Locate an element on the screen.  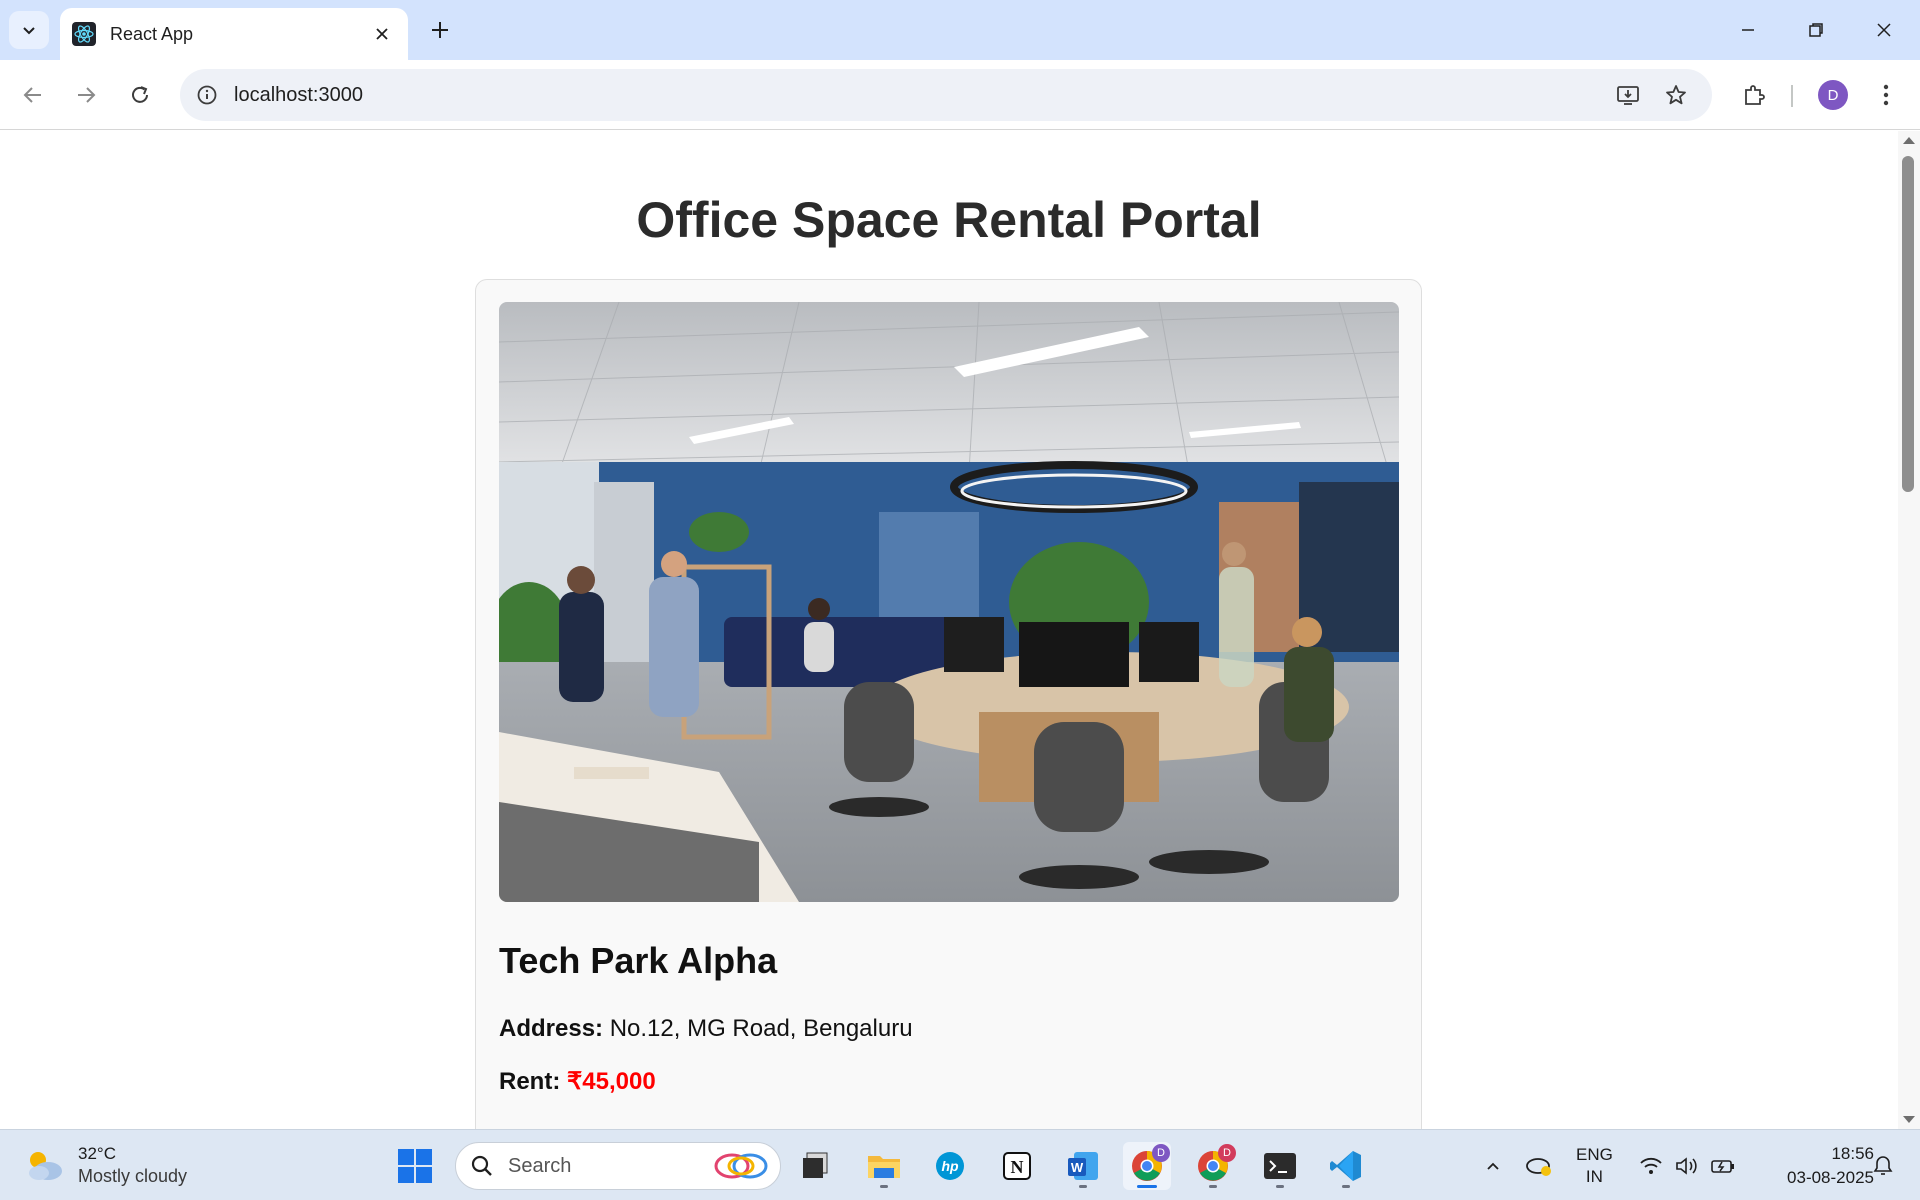
weather-temperature: 32°C is located at coordinates (97, 1153).